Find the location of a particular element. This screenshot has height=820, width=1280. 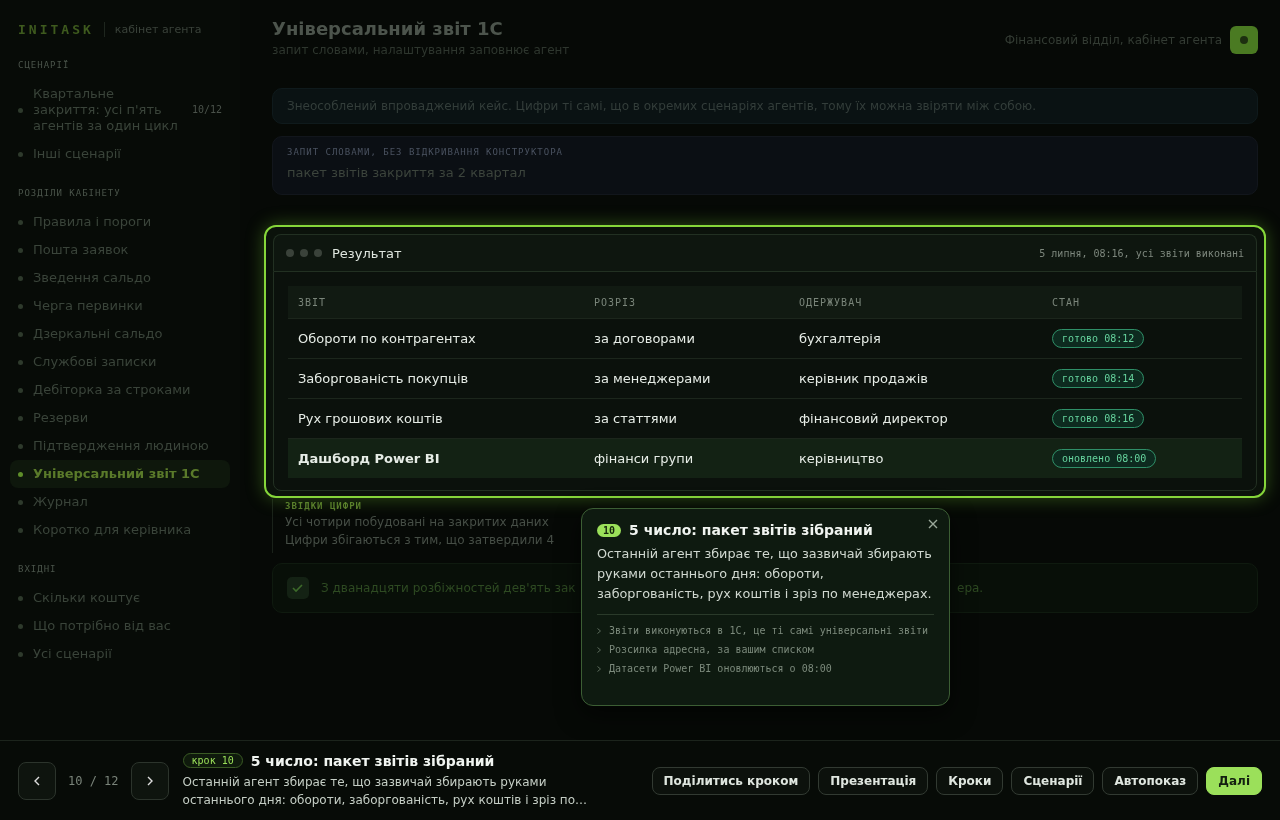

sidebar-item: Дзеркальні сальдо is located at coordinates (120, 334).